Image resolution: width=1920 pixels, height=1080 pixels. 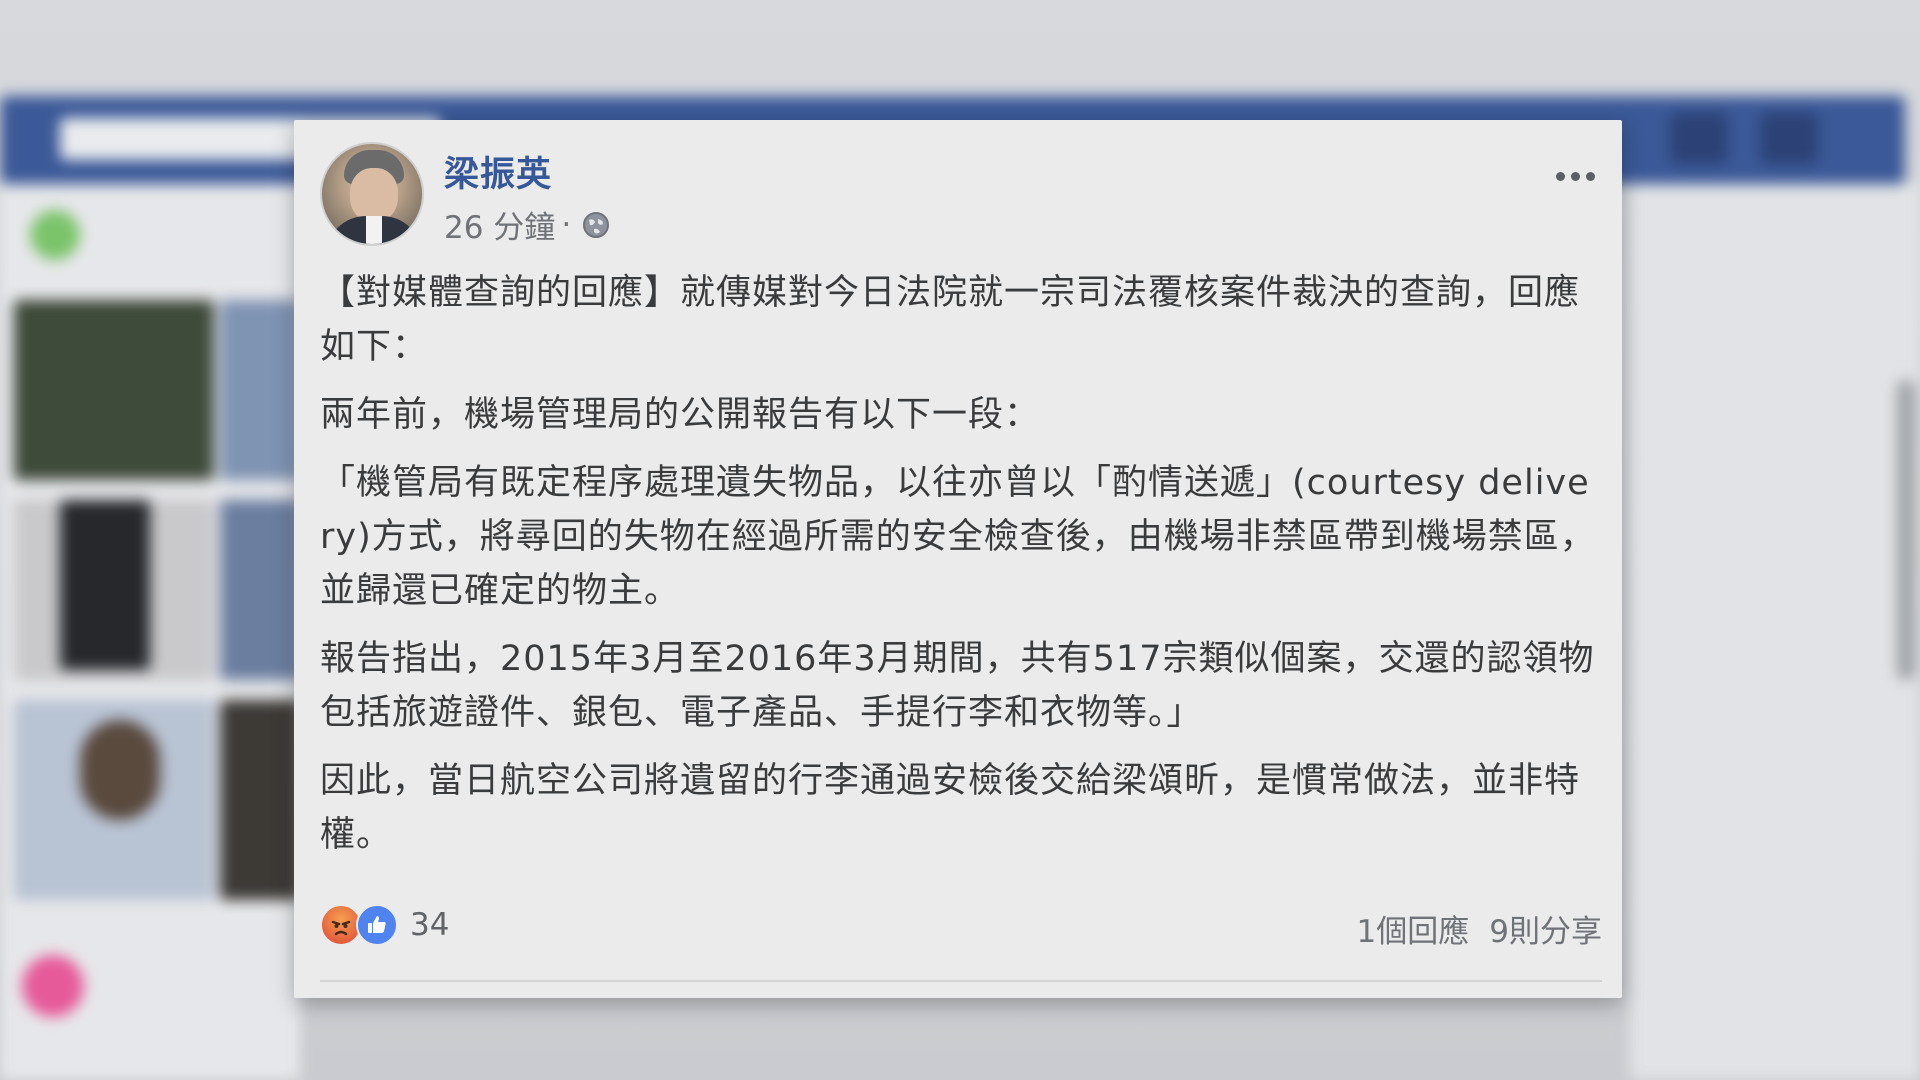 What do you see at coordinates (596, 225) in the screenshot?
I see `globe-icon` at bounding box center [596, 225].